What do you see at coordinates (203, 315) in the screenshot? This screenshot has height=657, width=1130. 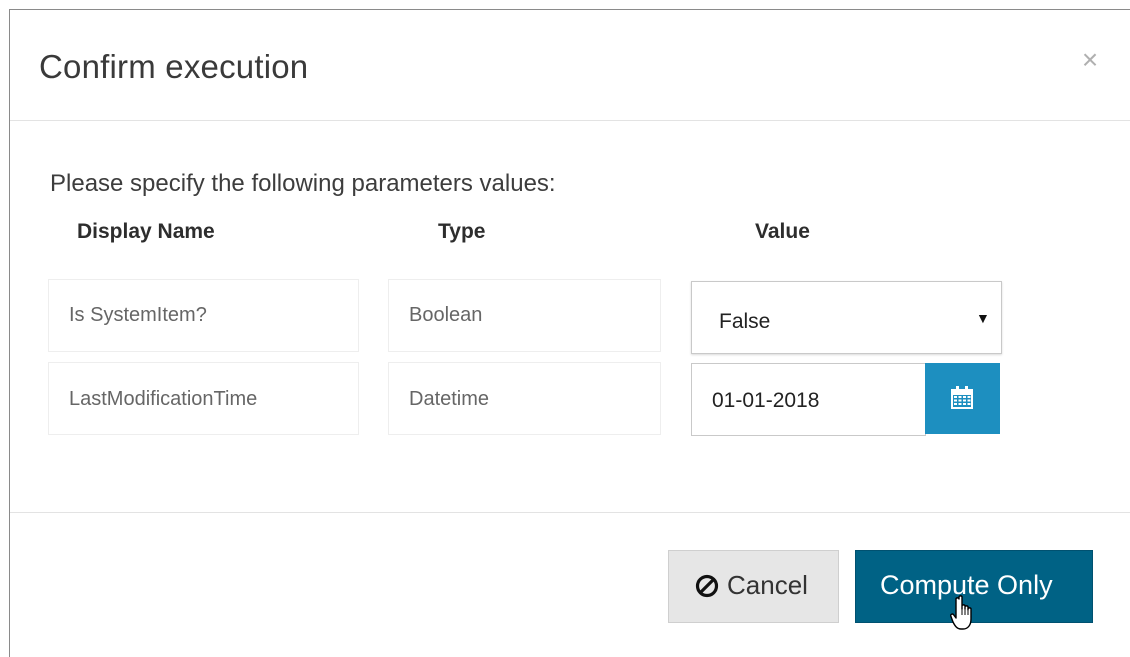 I see `param-display-name: Is SystemItem?` at bounding box center [203, 315].